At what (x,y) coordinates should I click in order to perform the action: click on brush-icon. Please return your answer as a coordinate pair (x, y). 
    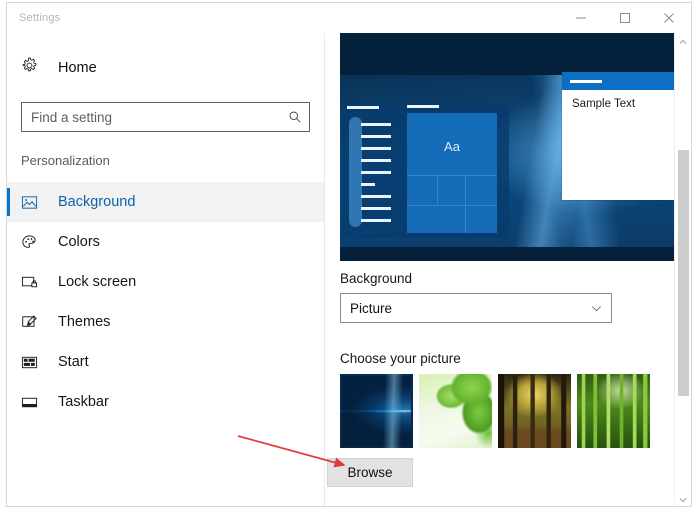
    Looking at the image, I should click on (34, 322).